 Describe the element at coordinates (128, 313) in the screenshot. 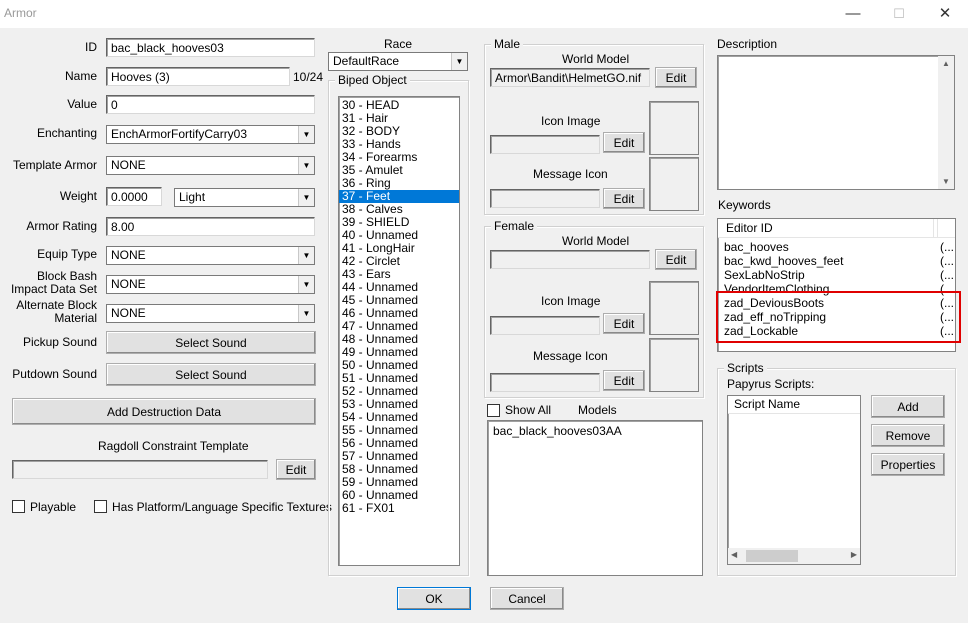

I see `alternate-block-value: NONE` at that location.